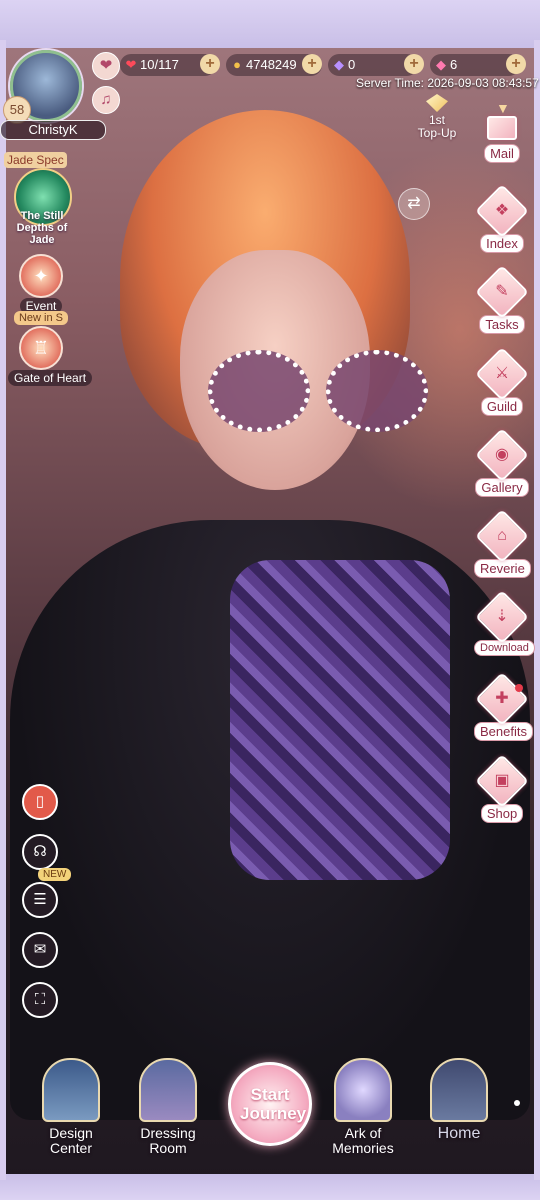 The width and height of the screenshot is (540, 1200). I want to click on gift-icon: ✚, so click(502, 699).